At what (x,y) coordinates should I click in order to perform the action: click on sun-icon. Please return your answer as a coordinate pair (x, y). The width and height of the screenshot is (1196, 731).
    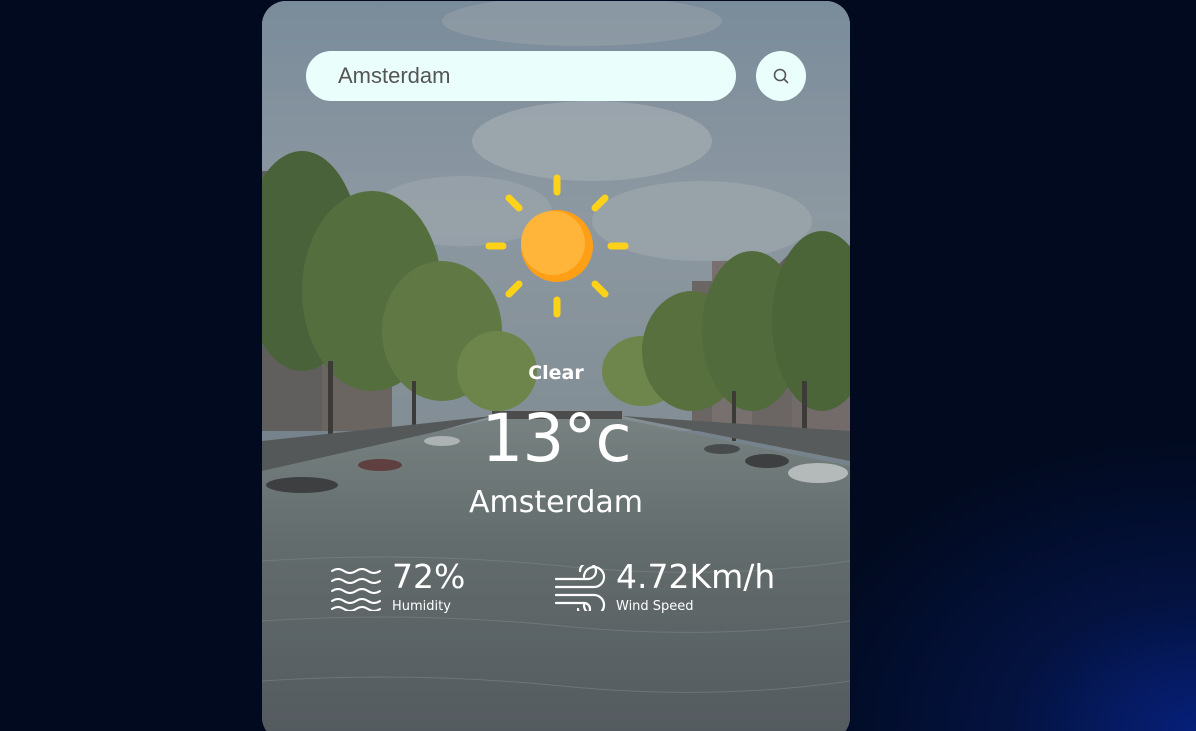
    Looking at the image, I should click on (557, 246).